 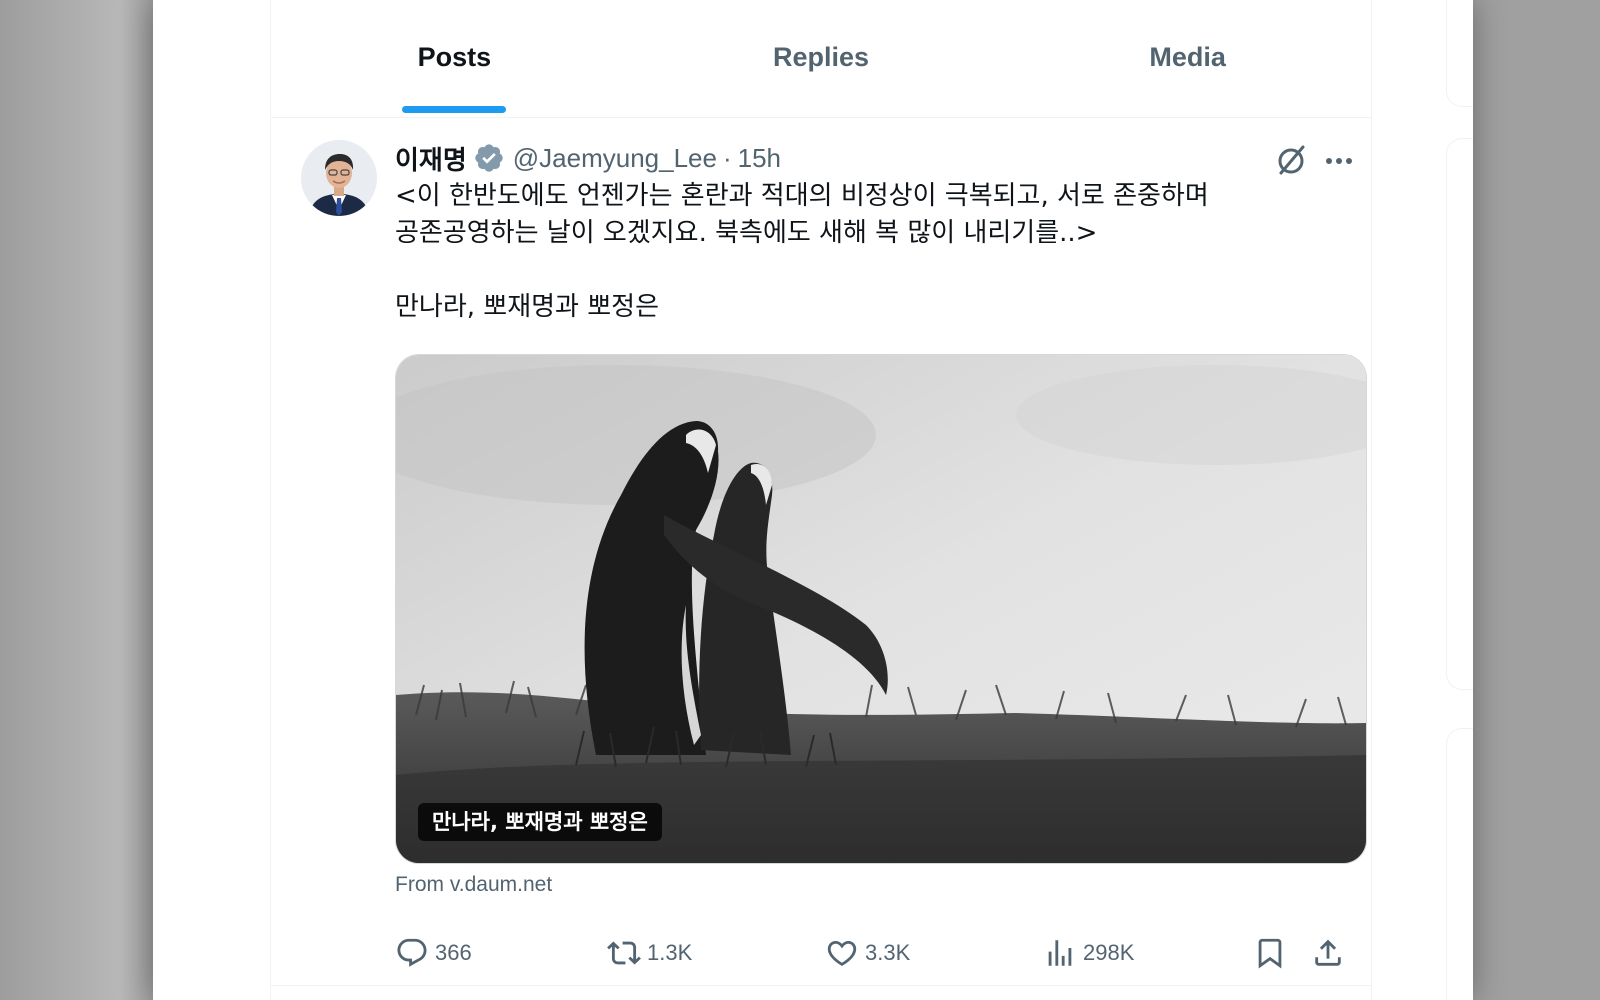 I want to click on like-button: 3.3K, so click(x=867, y=953).